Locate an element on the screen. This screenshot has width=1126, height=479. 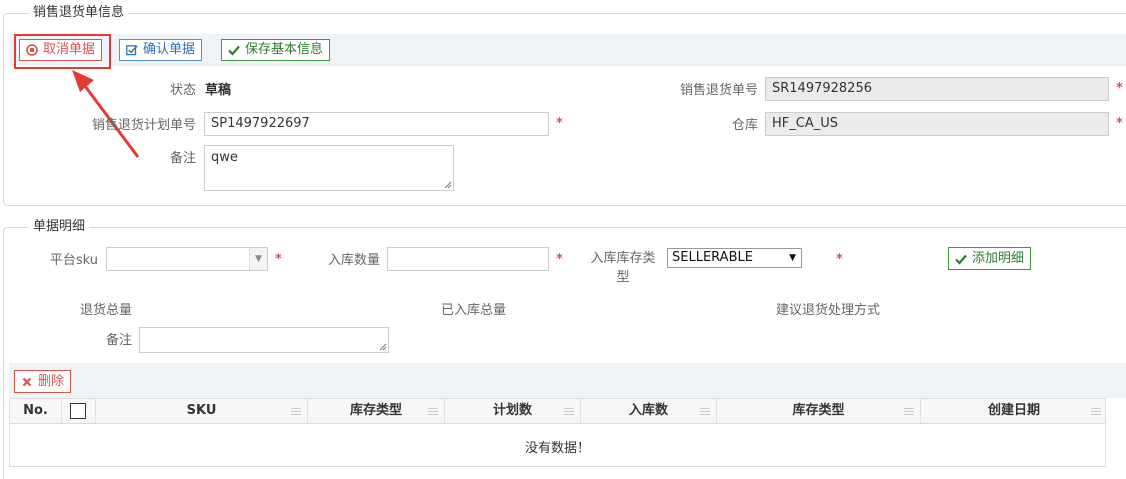
col-sku-label: SKU is located at coordinates (201, 410).